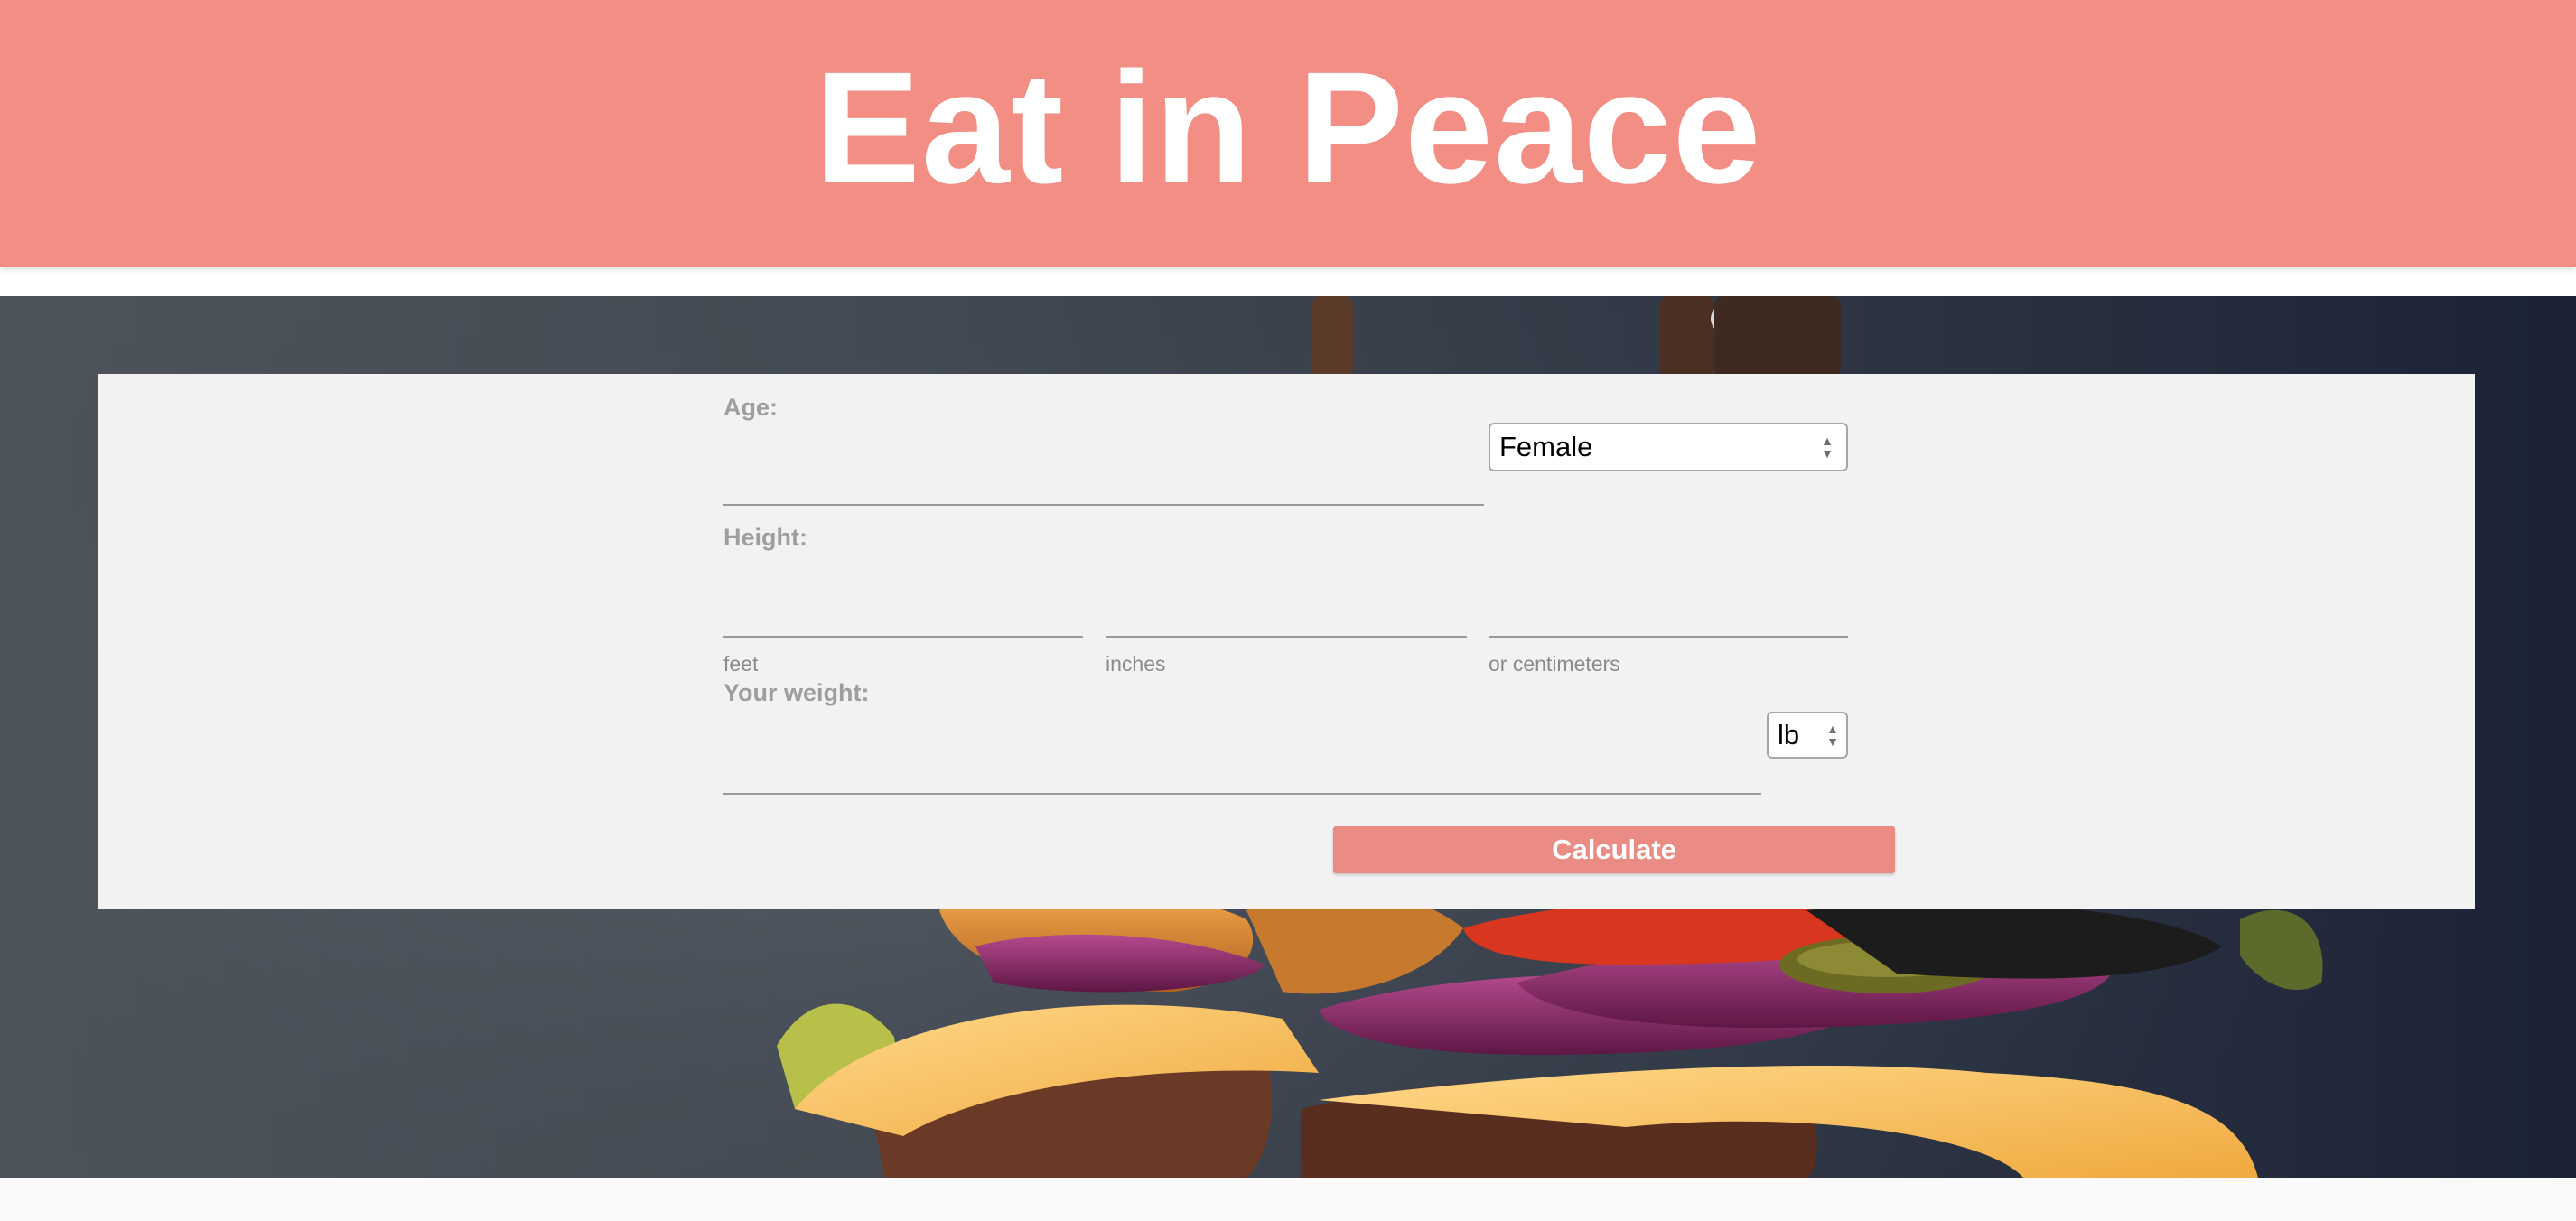 The image size is (2576, 1221). Describe the element at coordinates (1546, 446) in the screenshot. I see `sex-select-value: Female` at that location.